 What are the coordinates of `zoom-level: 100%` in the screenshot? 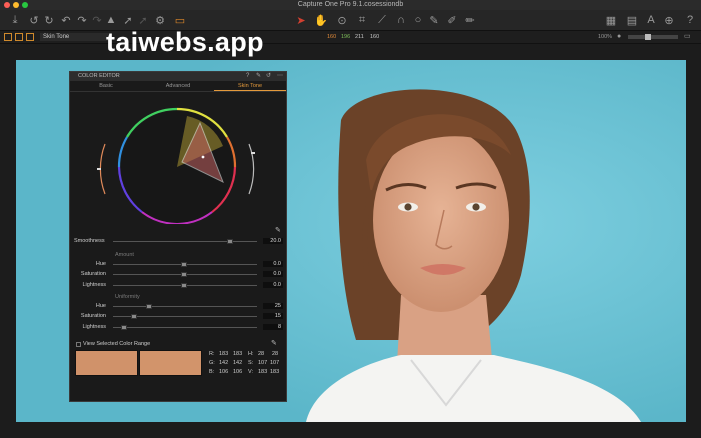 It's located at (605, 37).